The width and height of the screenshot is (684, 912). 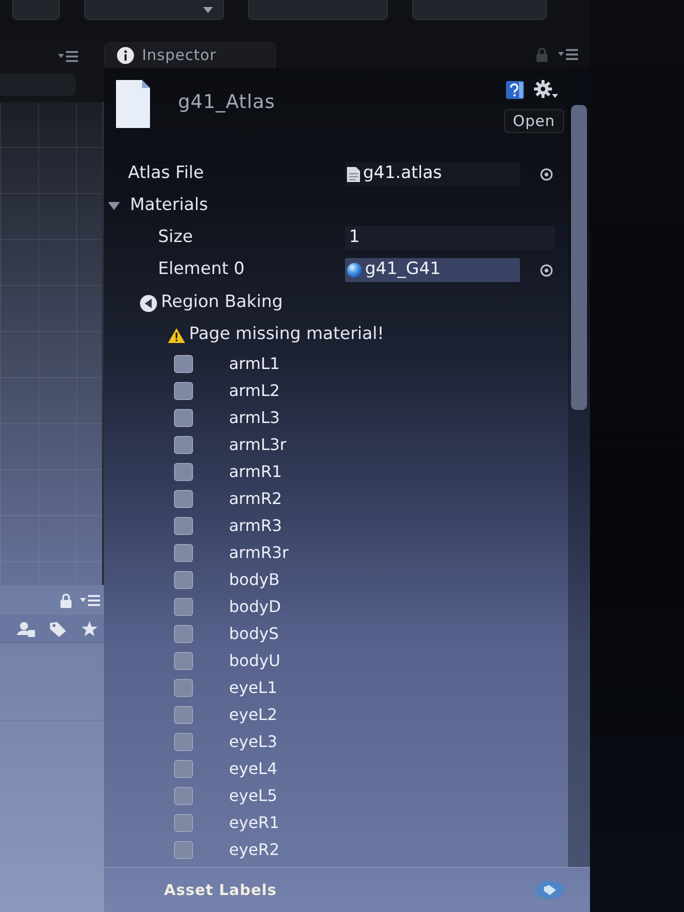 What do you see at coordinates (176, 335) in the screenshot?
I see `warning-icon` at bounding box center [176, 335].